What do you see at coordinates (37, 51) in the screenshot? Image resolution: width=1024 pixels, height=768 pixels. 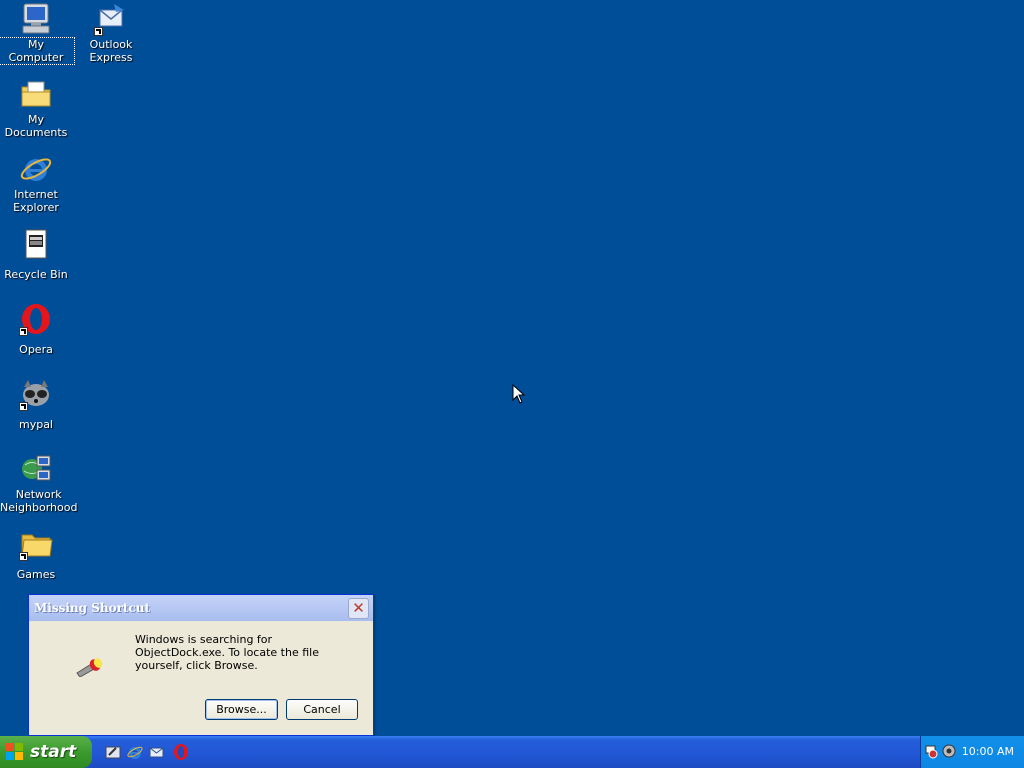 I see `desktop-icon-label: My Computer` at bounding box center [37, 51].